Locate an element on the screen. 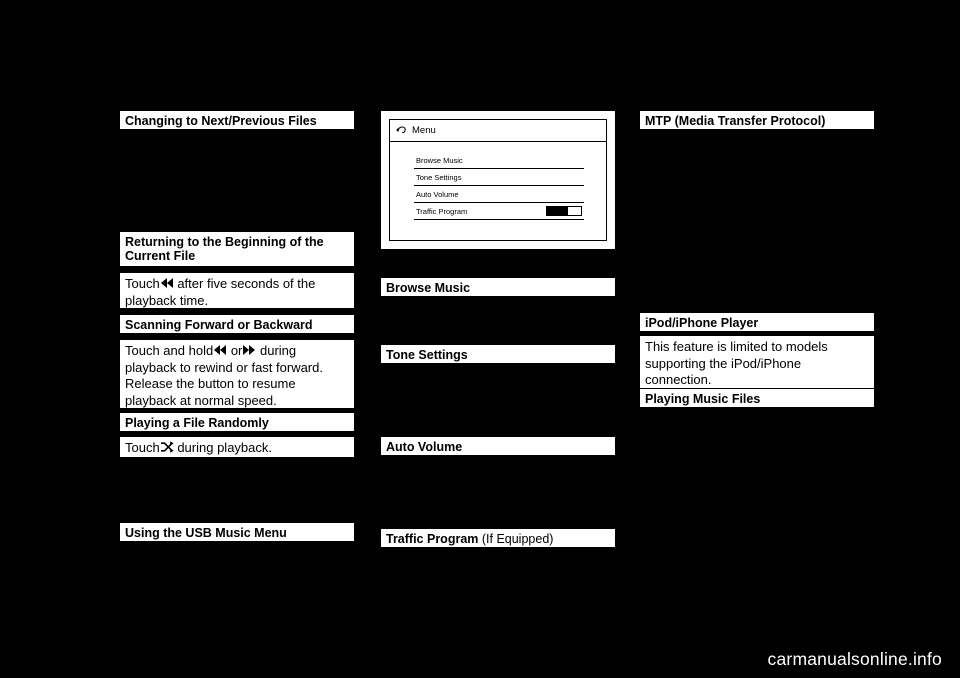 This screenshot has height=678, width=960. heading-label: Changing to Next/Previous Files is located at coordinates (221, 121).